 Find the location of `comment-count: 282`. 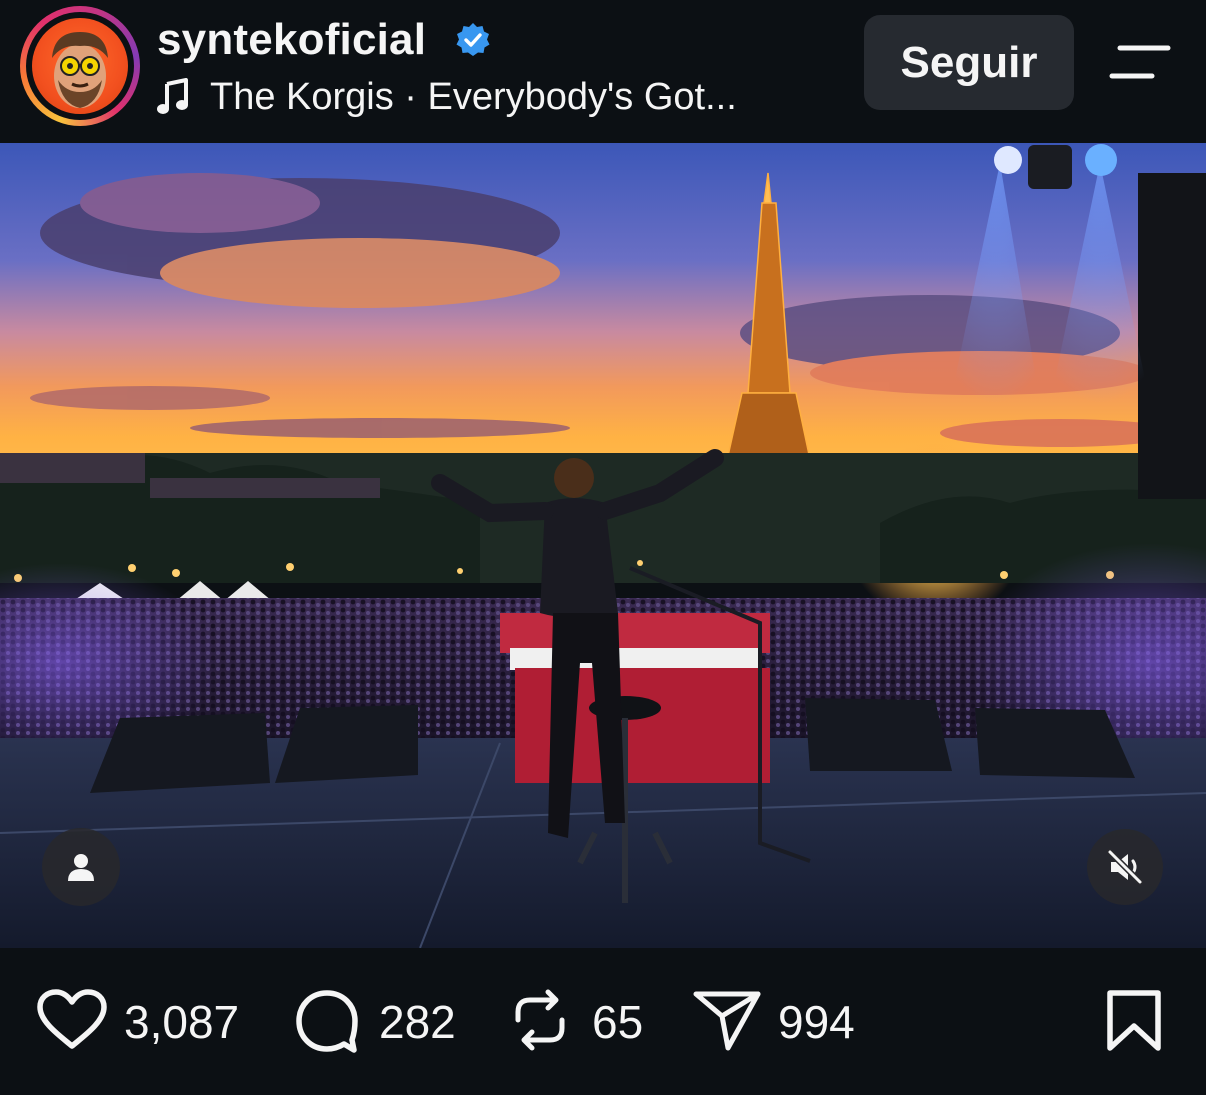

comment-count: 282 is located at coordinates (417, 1022).